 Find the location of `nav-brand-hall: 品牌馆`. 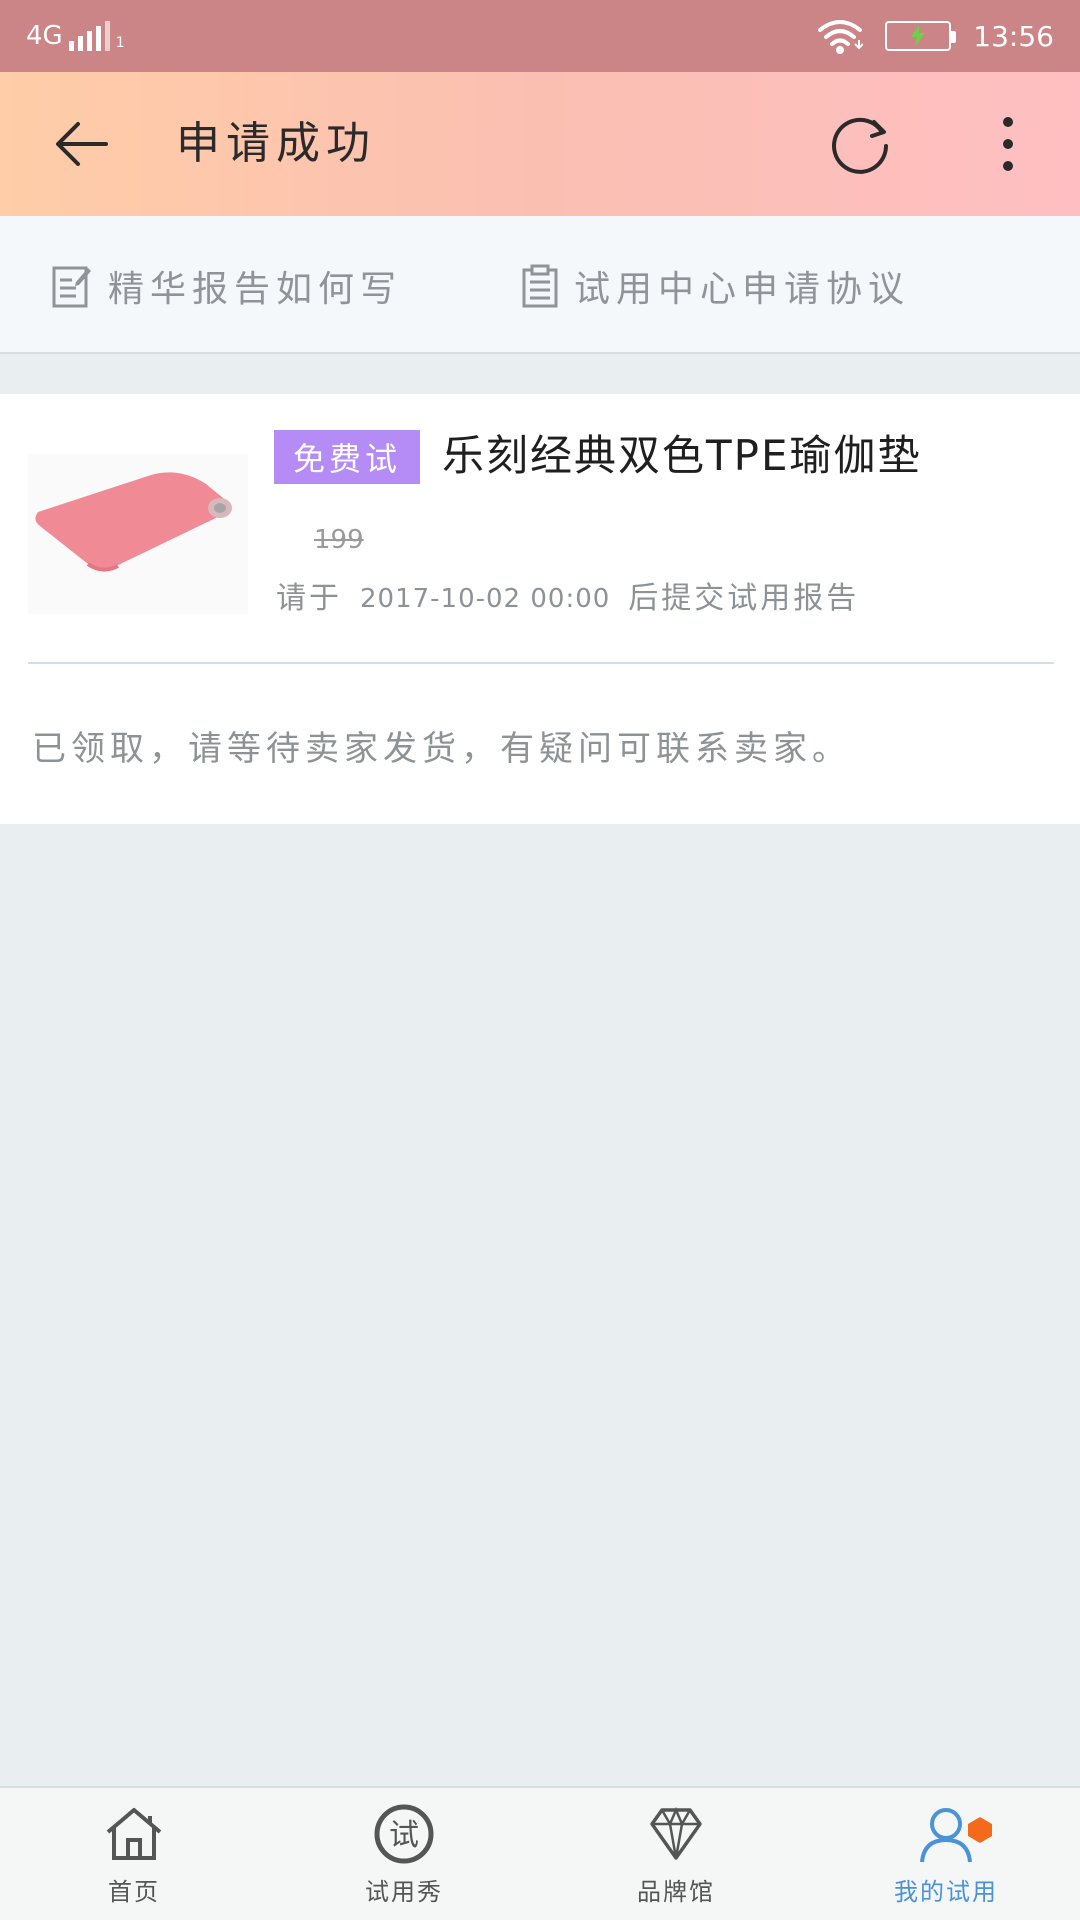

nav-brand-hall: 品牌馆 is located at coordinates (676, 1854).